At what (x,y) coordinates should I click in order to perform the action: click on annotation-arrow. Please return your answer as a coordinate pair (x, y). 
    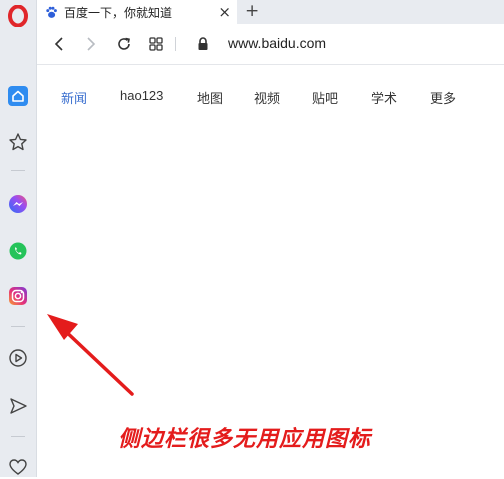
    Looking at the image, I should click on (90, 355).